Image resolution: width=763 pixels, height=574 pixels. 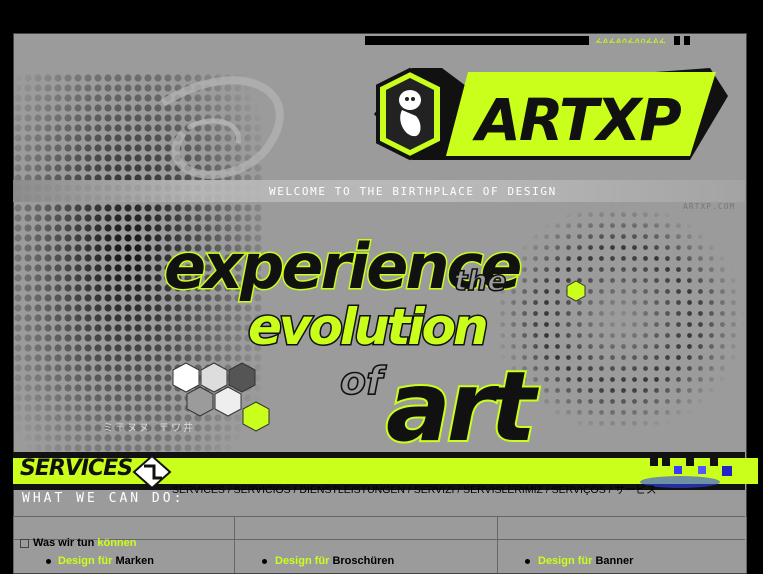 What do you see at coordinates (363, 561) in the screenshot?
I see `item-value: Broschüren` at bounding box center [363, 561].